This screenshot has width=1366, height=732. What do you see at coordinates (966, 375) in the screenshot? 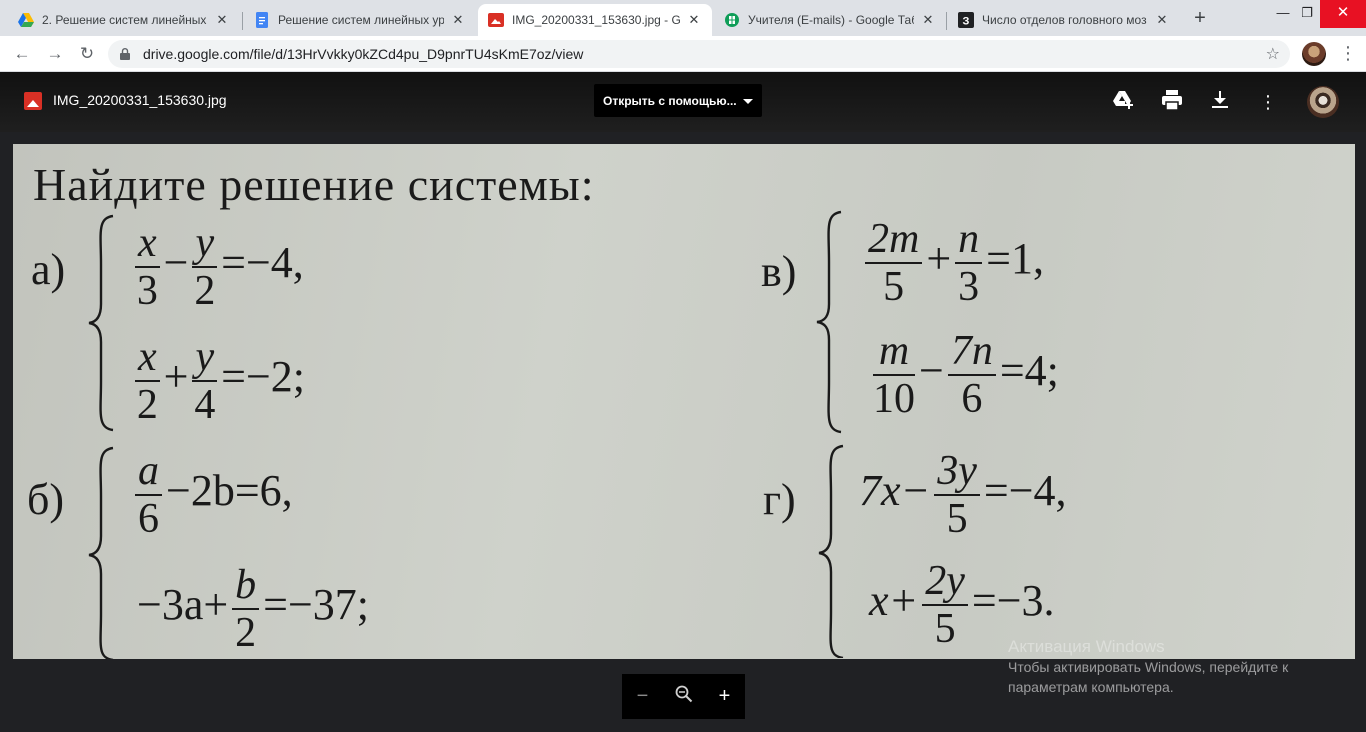
I see `equation-v2: m 10−7n 6 =4;` at bounding box center [966, 375].